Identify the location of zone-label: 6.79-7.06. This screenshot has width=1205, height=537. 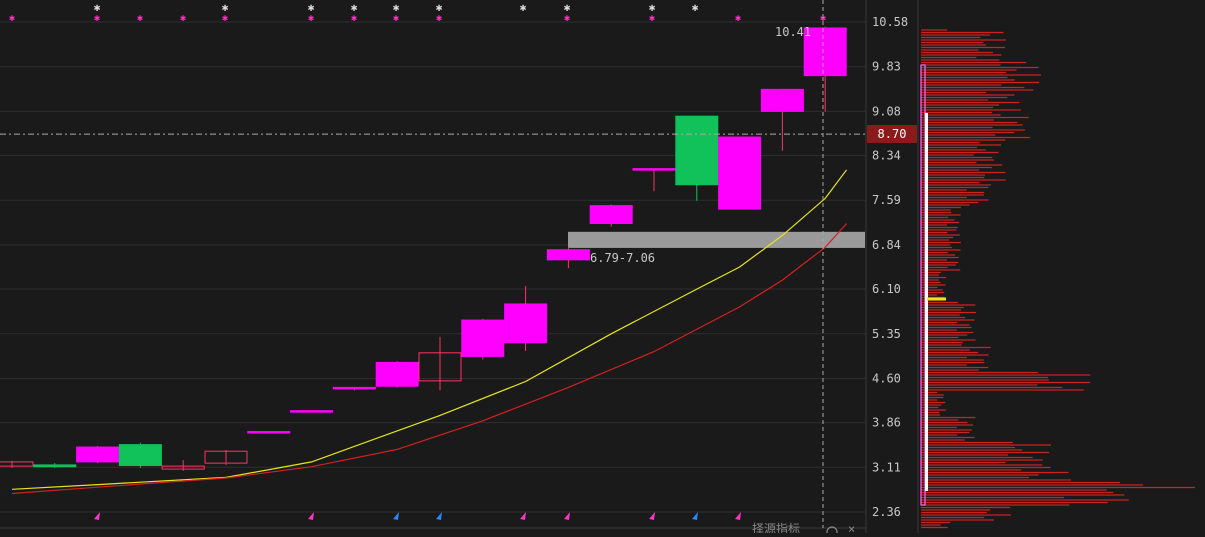
(622, 258).